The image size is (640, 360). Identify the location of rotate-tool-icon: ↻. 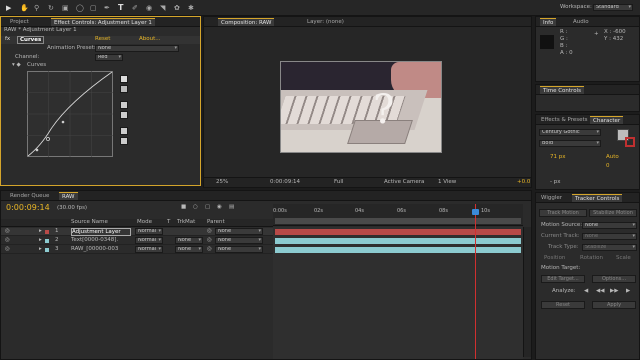
(51, 8).